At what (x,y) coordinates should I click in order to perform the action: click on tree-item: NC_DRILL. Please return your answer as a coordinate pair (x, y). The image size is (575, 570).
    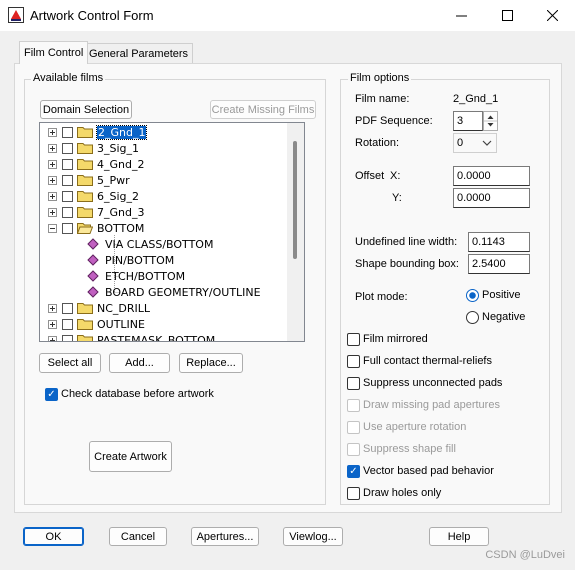
    Looking at the image, I should click on (99, 308).